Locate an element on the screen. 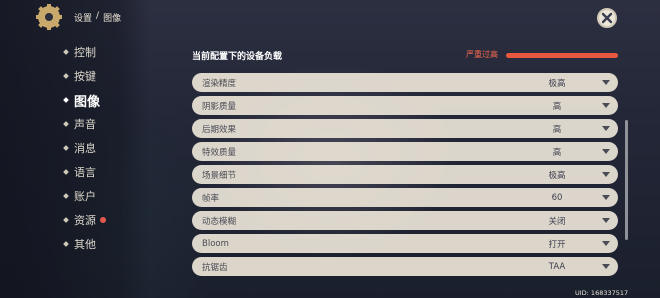 The height and width of the screenshot is (298, 660). nav-item-label: 图像 is located at coordinates (87, 102).